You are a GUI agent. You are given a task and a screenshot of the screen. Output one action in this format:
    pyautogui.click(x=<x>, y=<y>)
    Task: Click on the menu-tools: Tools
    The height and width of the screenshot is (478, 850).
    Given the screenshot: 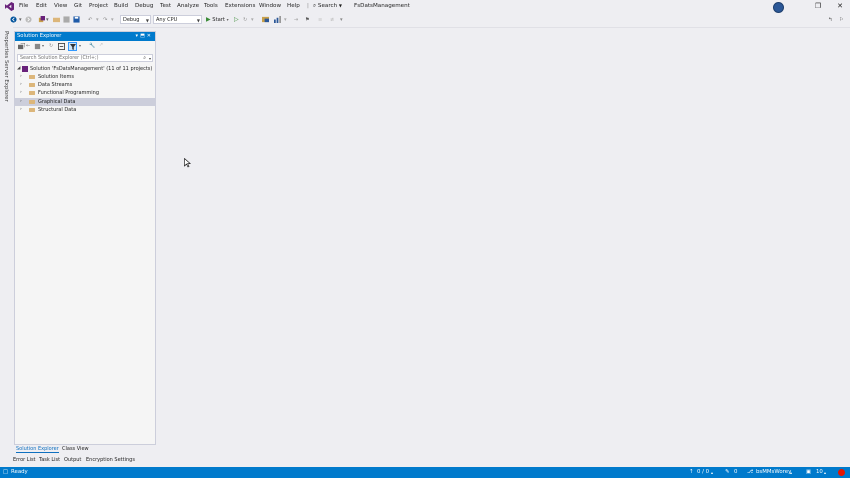 What is the action you would take?
    pyautogui.click(x=211, y=6)
    